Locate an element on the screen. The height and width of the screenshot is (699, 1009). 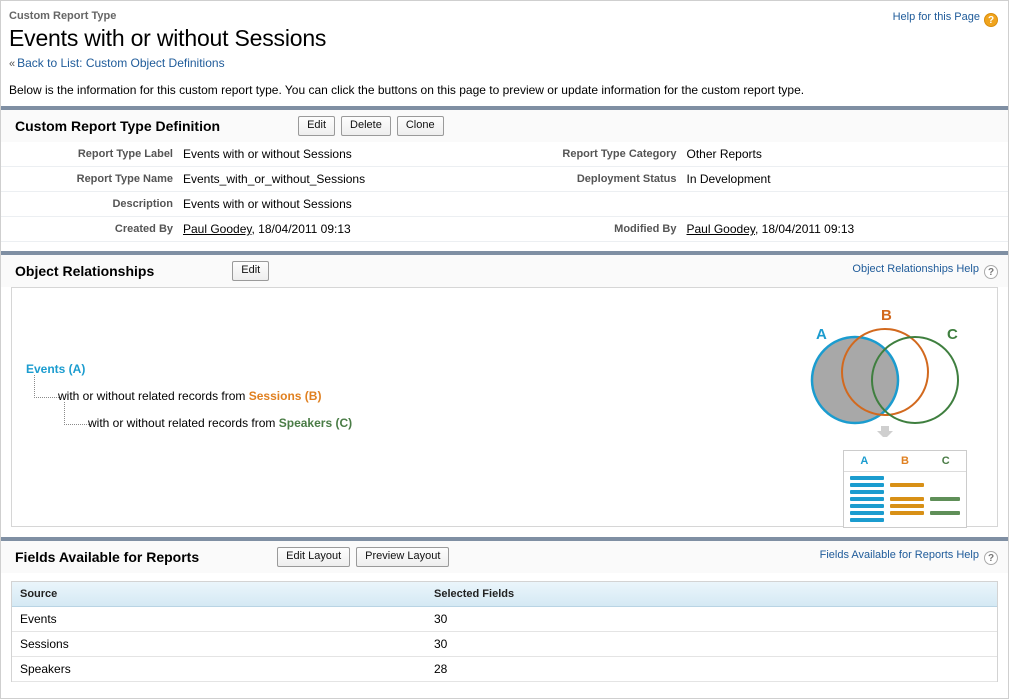
legend-col-b: B is located at coordinates (905, 461).